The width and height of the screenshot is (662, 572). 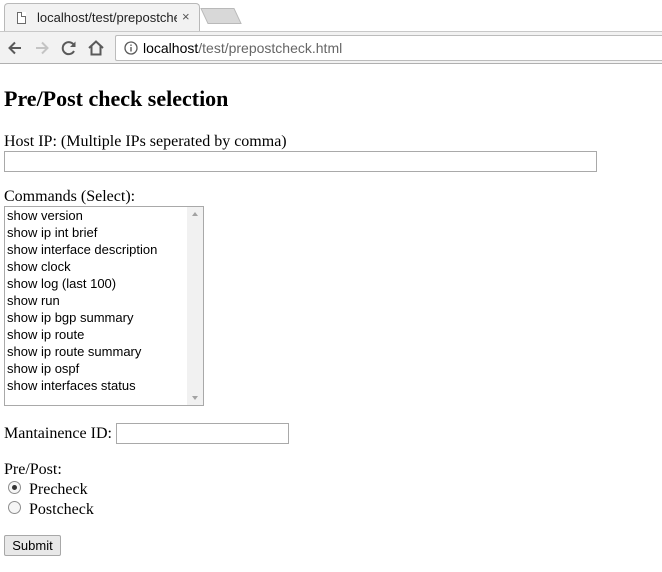 What do you see at coordinates (270, 48) in the screenshot?
I see `url-path: /test/prepostcheck.html` at bounding box center [270, 48].